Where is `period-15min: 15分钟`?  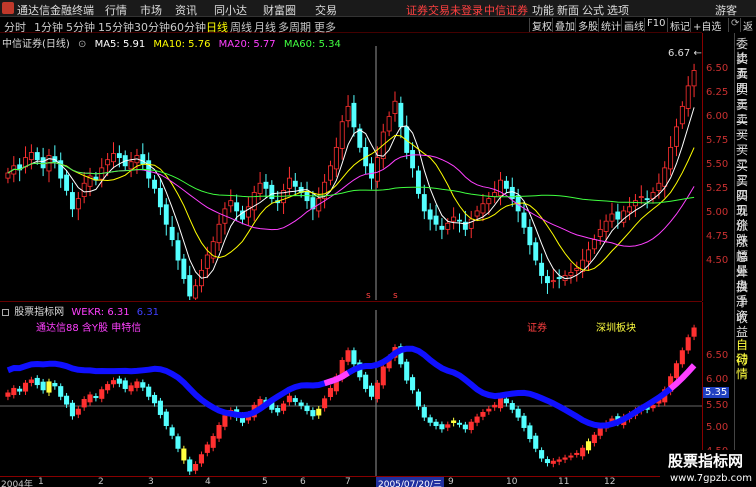
period-15min: 15分钟 is located at coordinates (116, 27).